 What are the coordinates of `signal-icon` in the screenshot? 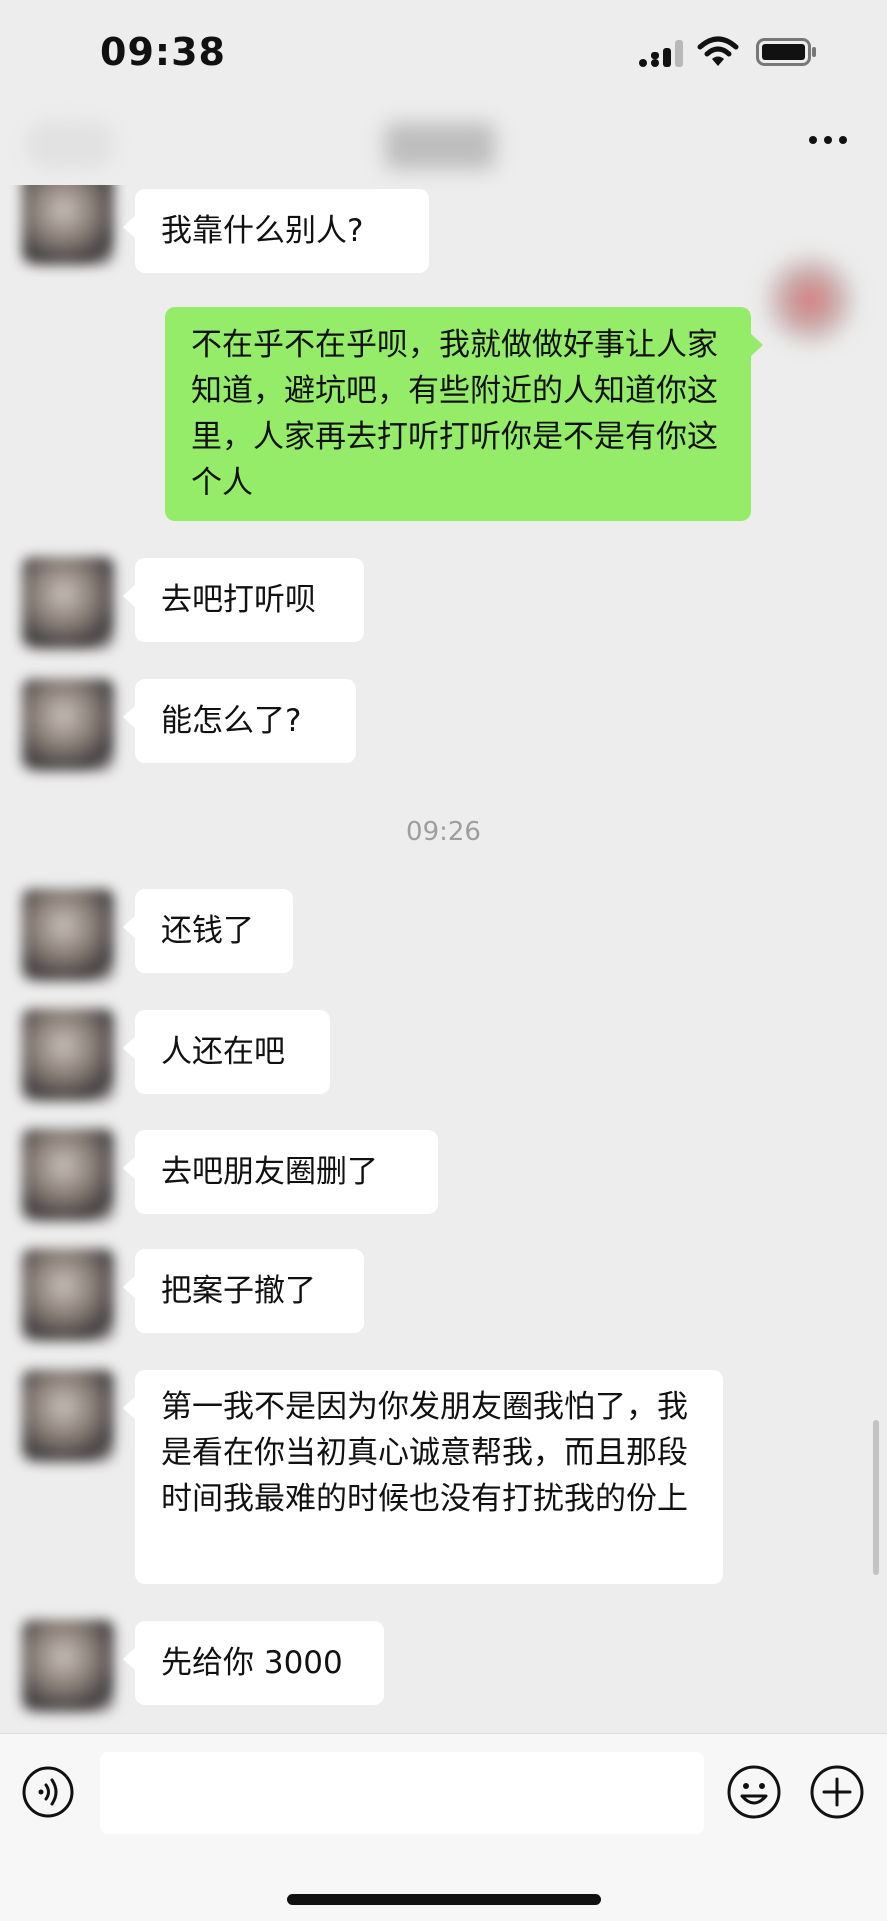 It's located at (661, 53).